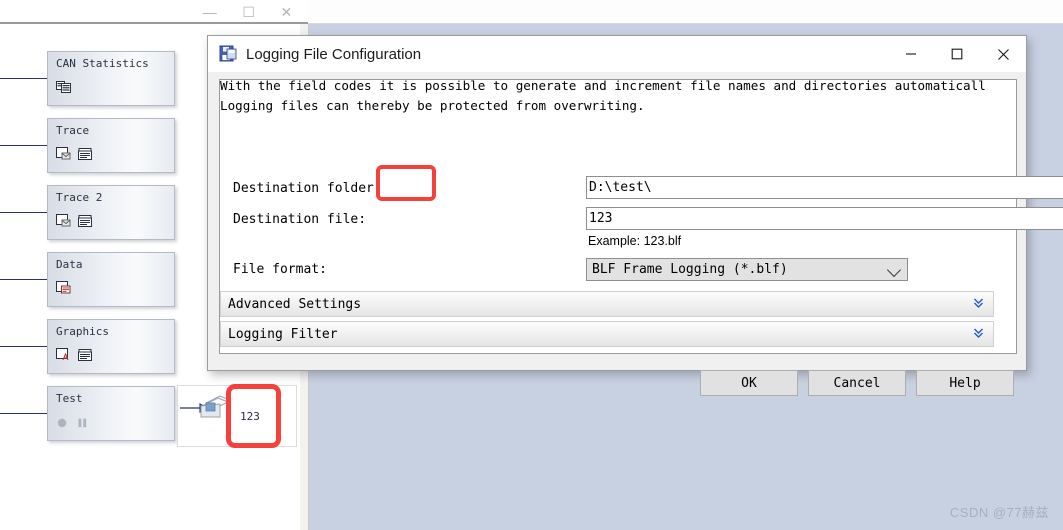 The width and height of the screenshot is (1063, 530). I want to click on logging-block-node: 123, so click(237, 416).